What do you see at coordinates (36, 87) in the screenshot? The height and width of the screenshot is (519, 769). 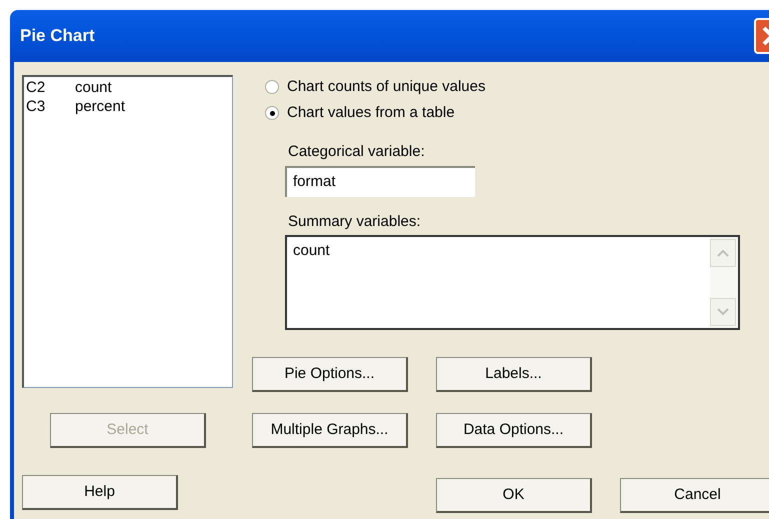 I see `column-id: C2` at bounding box center [36, 87].